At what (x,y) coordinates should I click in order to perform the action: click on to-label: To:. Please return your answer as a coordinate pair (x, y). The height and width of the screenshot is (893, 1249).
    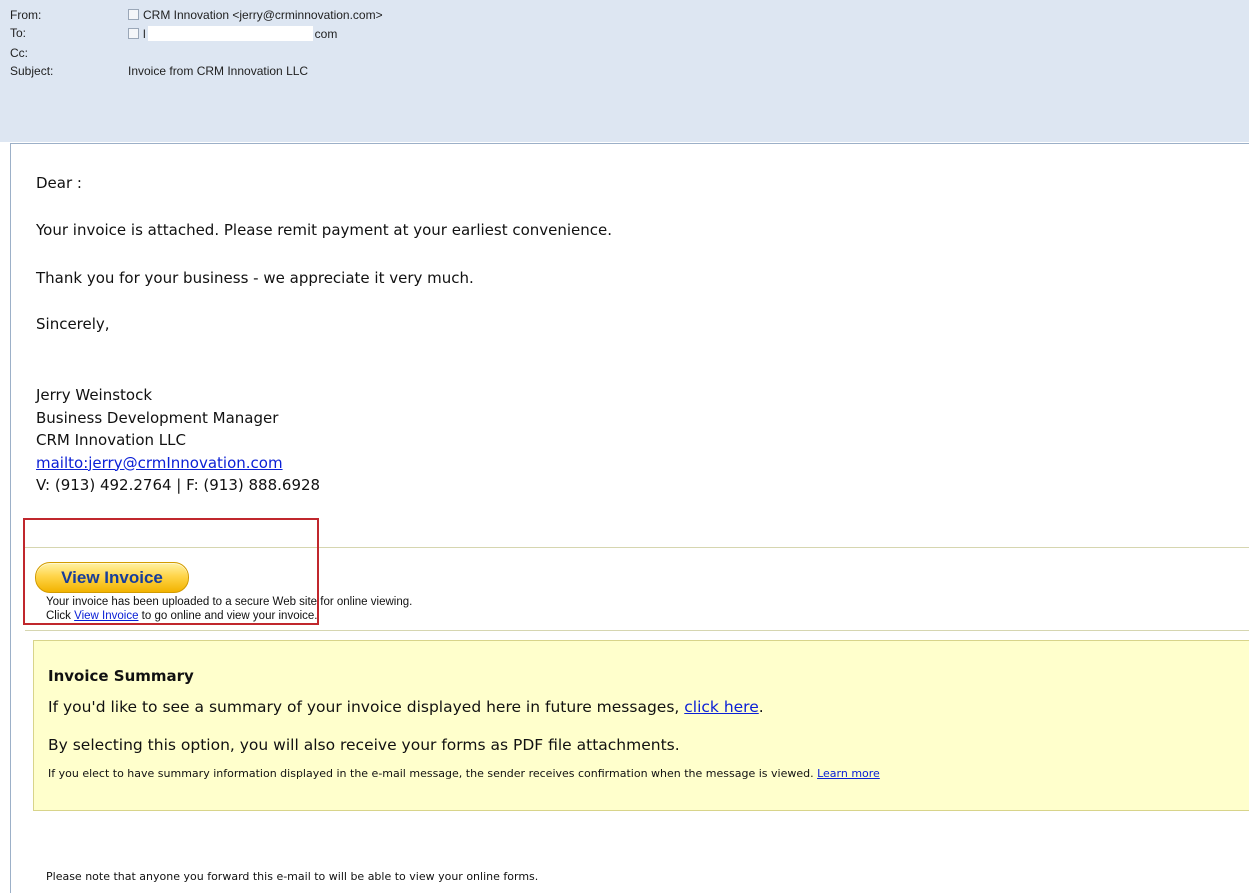
    Looking at the image, I should click on (18, 33).